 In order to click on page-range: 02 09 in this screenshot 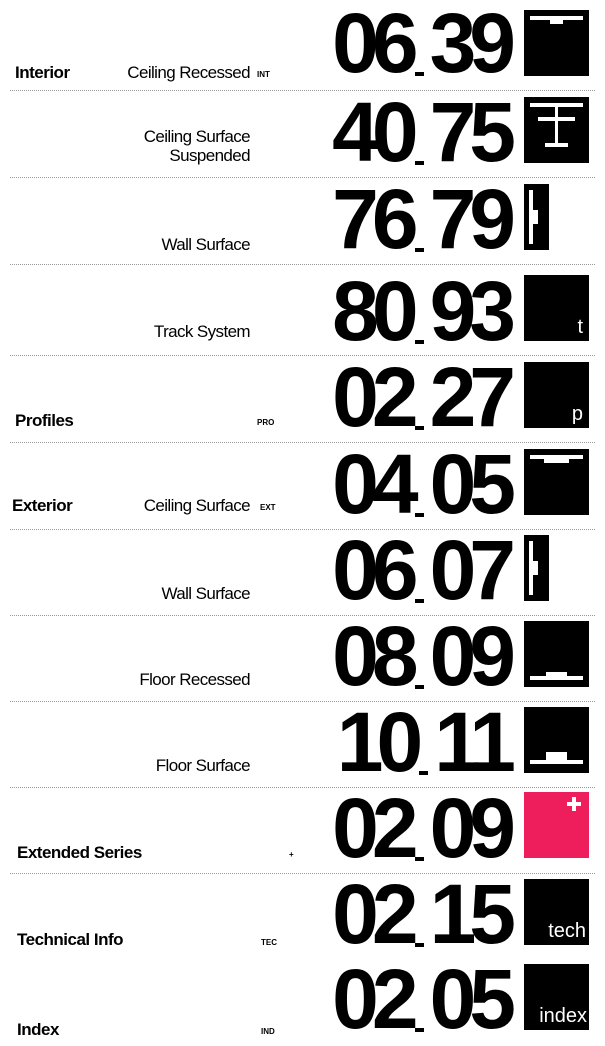, I will do `click(424, 828)`.